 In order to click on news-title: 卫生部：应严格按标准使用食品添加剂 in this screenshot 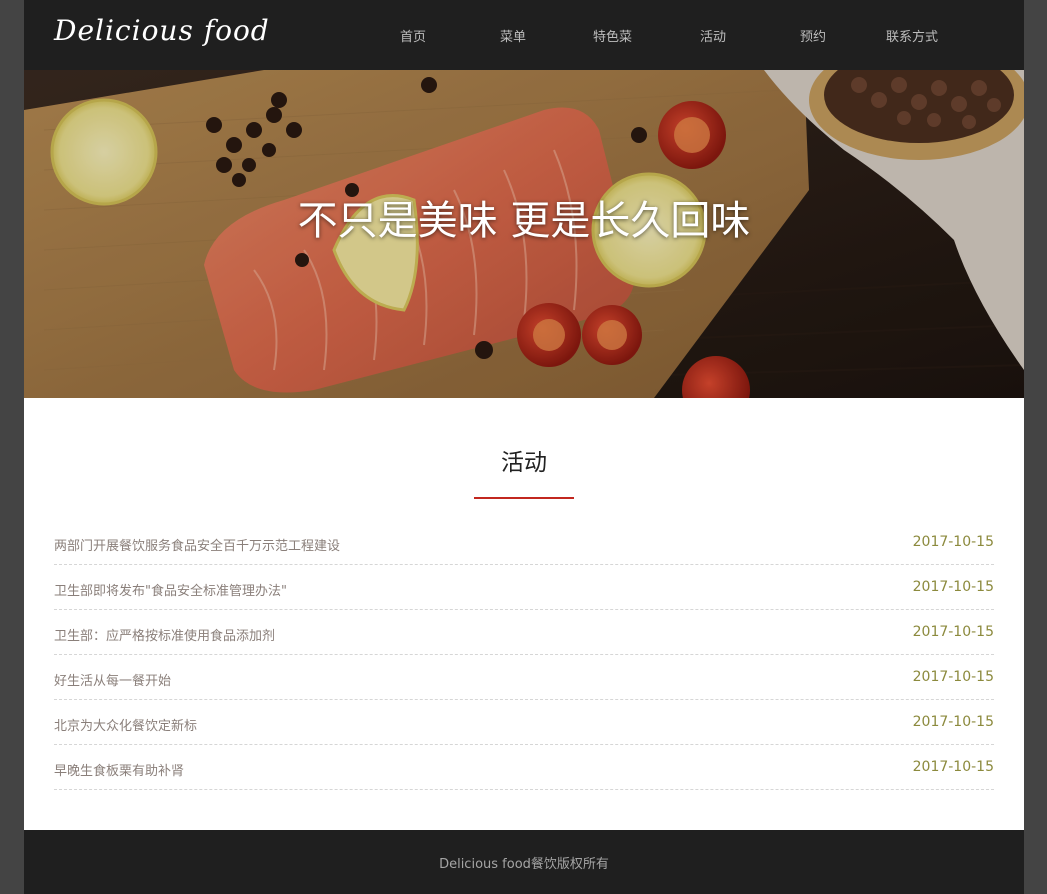, I will do `click(164, 634)`.